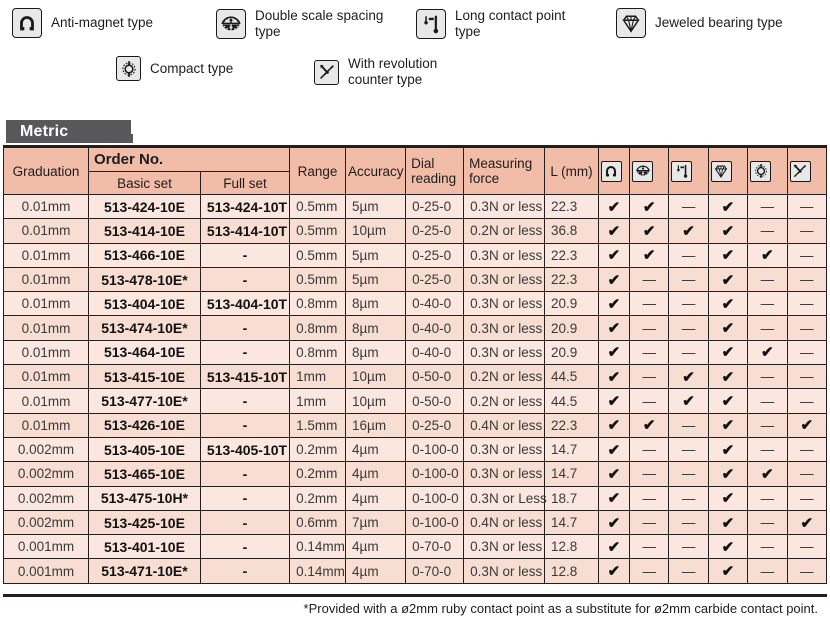 Image resolution: width=830 pixels, height=627 pixels. What do you see at coordinates (144, 547) in the screenshot?
I see `cell-basic-set: 513-401-10E` at bounding box center [144, 547].